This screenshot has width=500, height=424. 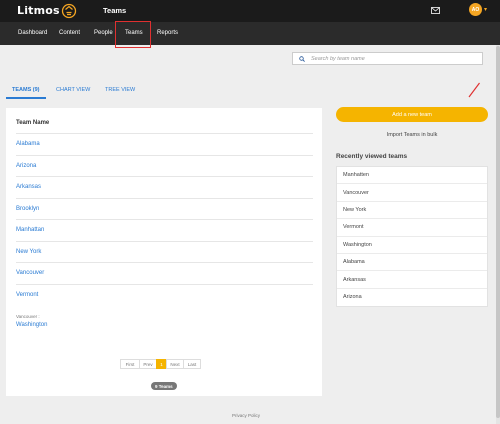 What do you see at coordinates (412, 135) in the screenshot?
I see `import-teams-link: Import Teams in bulk` at bounding box center [412, 135].